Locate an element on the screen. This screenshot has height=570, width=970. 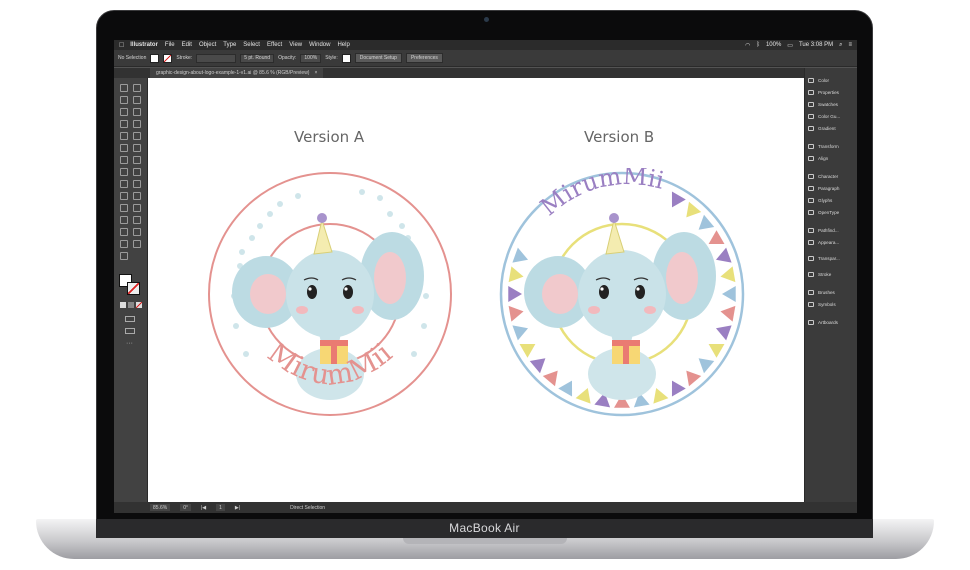
panel-item-brushes: Brushes is located at coordinates (821, 292).